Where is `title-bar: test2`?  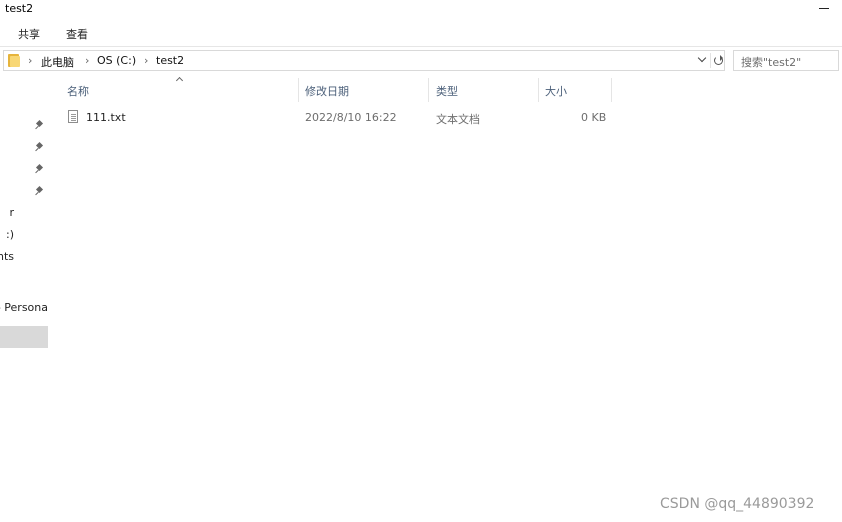
title-bar: test2 is located at coordinates (421, 9).